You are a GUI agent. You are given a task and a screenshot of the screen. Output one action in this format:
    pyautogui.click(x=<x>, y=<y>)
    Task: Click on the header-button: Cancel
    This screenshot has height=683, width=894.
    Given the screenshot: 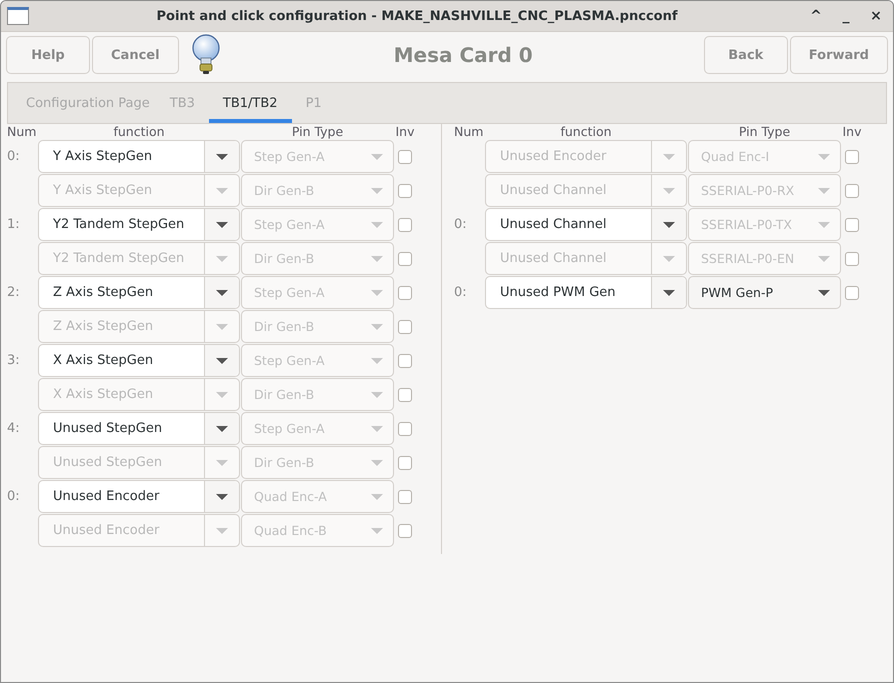 What is the action you would take?
    pyautogui.click(x=135, y=55)
    